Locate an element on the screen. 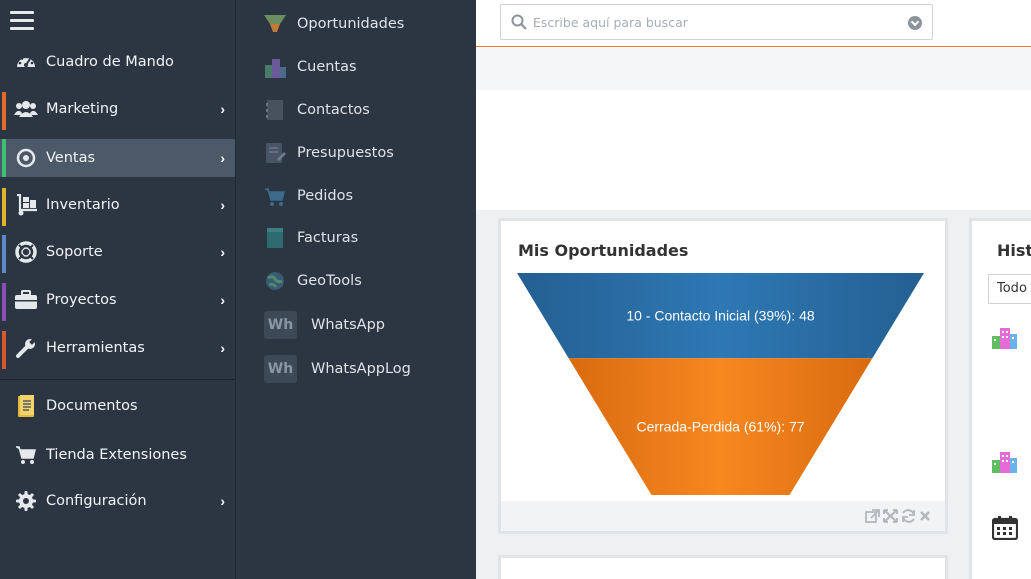  sidebar-item-label: Cuadro de Mando is located at coordinates (110, 62).